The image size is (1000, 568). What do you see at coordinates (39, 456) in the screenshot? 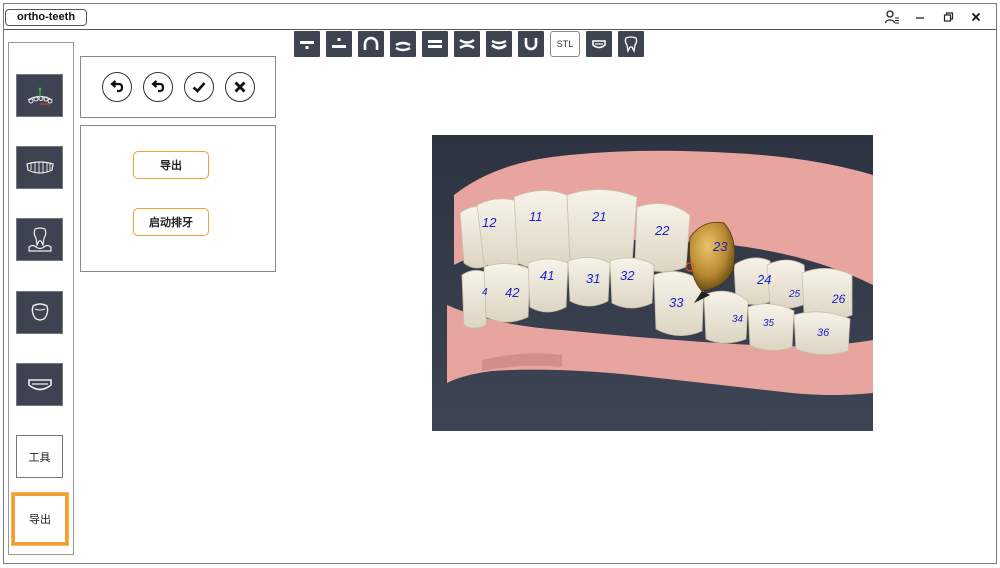
I see `tools-button: 工具` at bounding box center [39, 456].